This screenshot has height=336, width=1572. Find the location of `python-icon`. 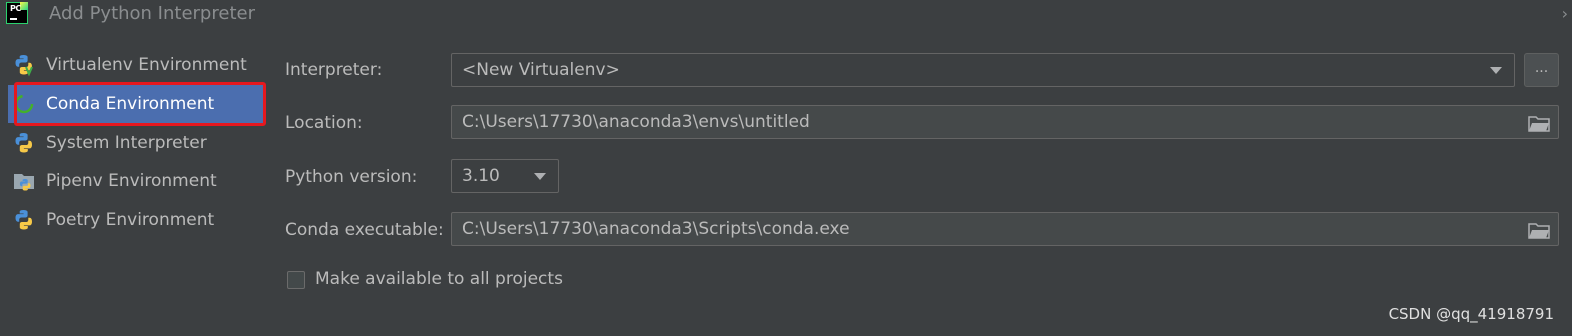

python-icon is located at coordinates (23, 143).